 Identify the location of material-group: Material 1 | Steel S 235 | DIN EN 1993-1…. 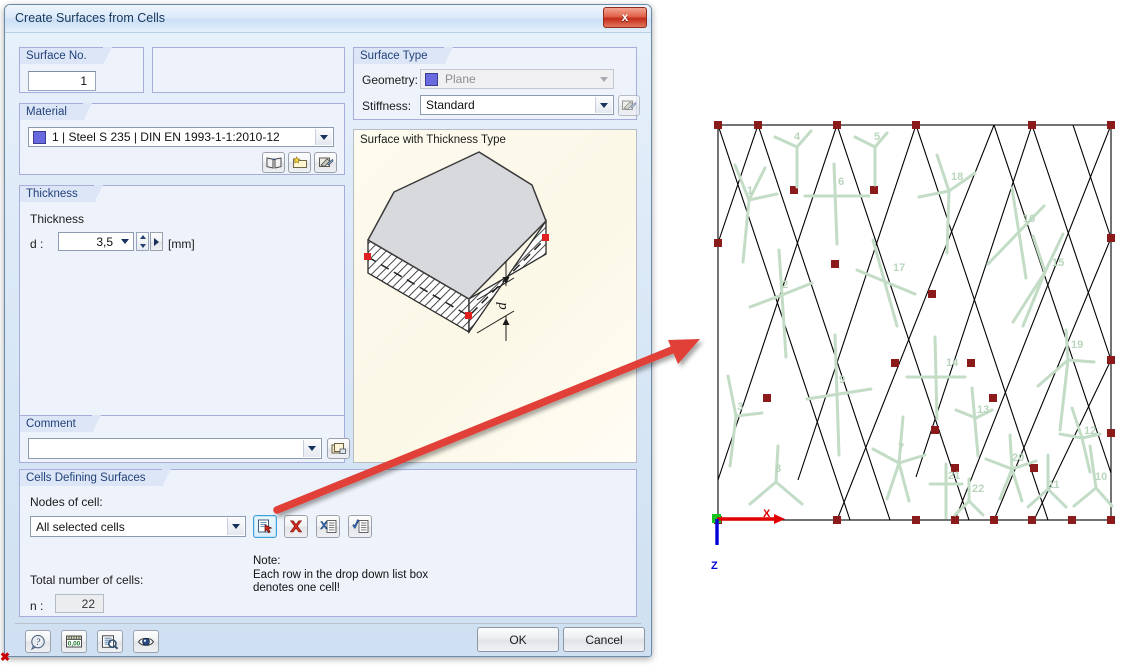
(182, 139).